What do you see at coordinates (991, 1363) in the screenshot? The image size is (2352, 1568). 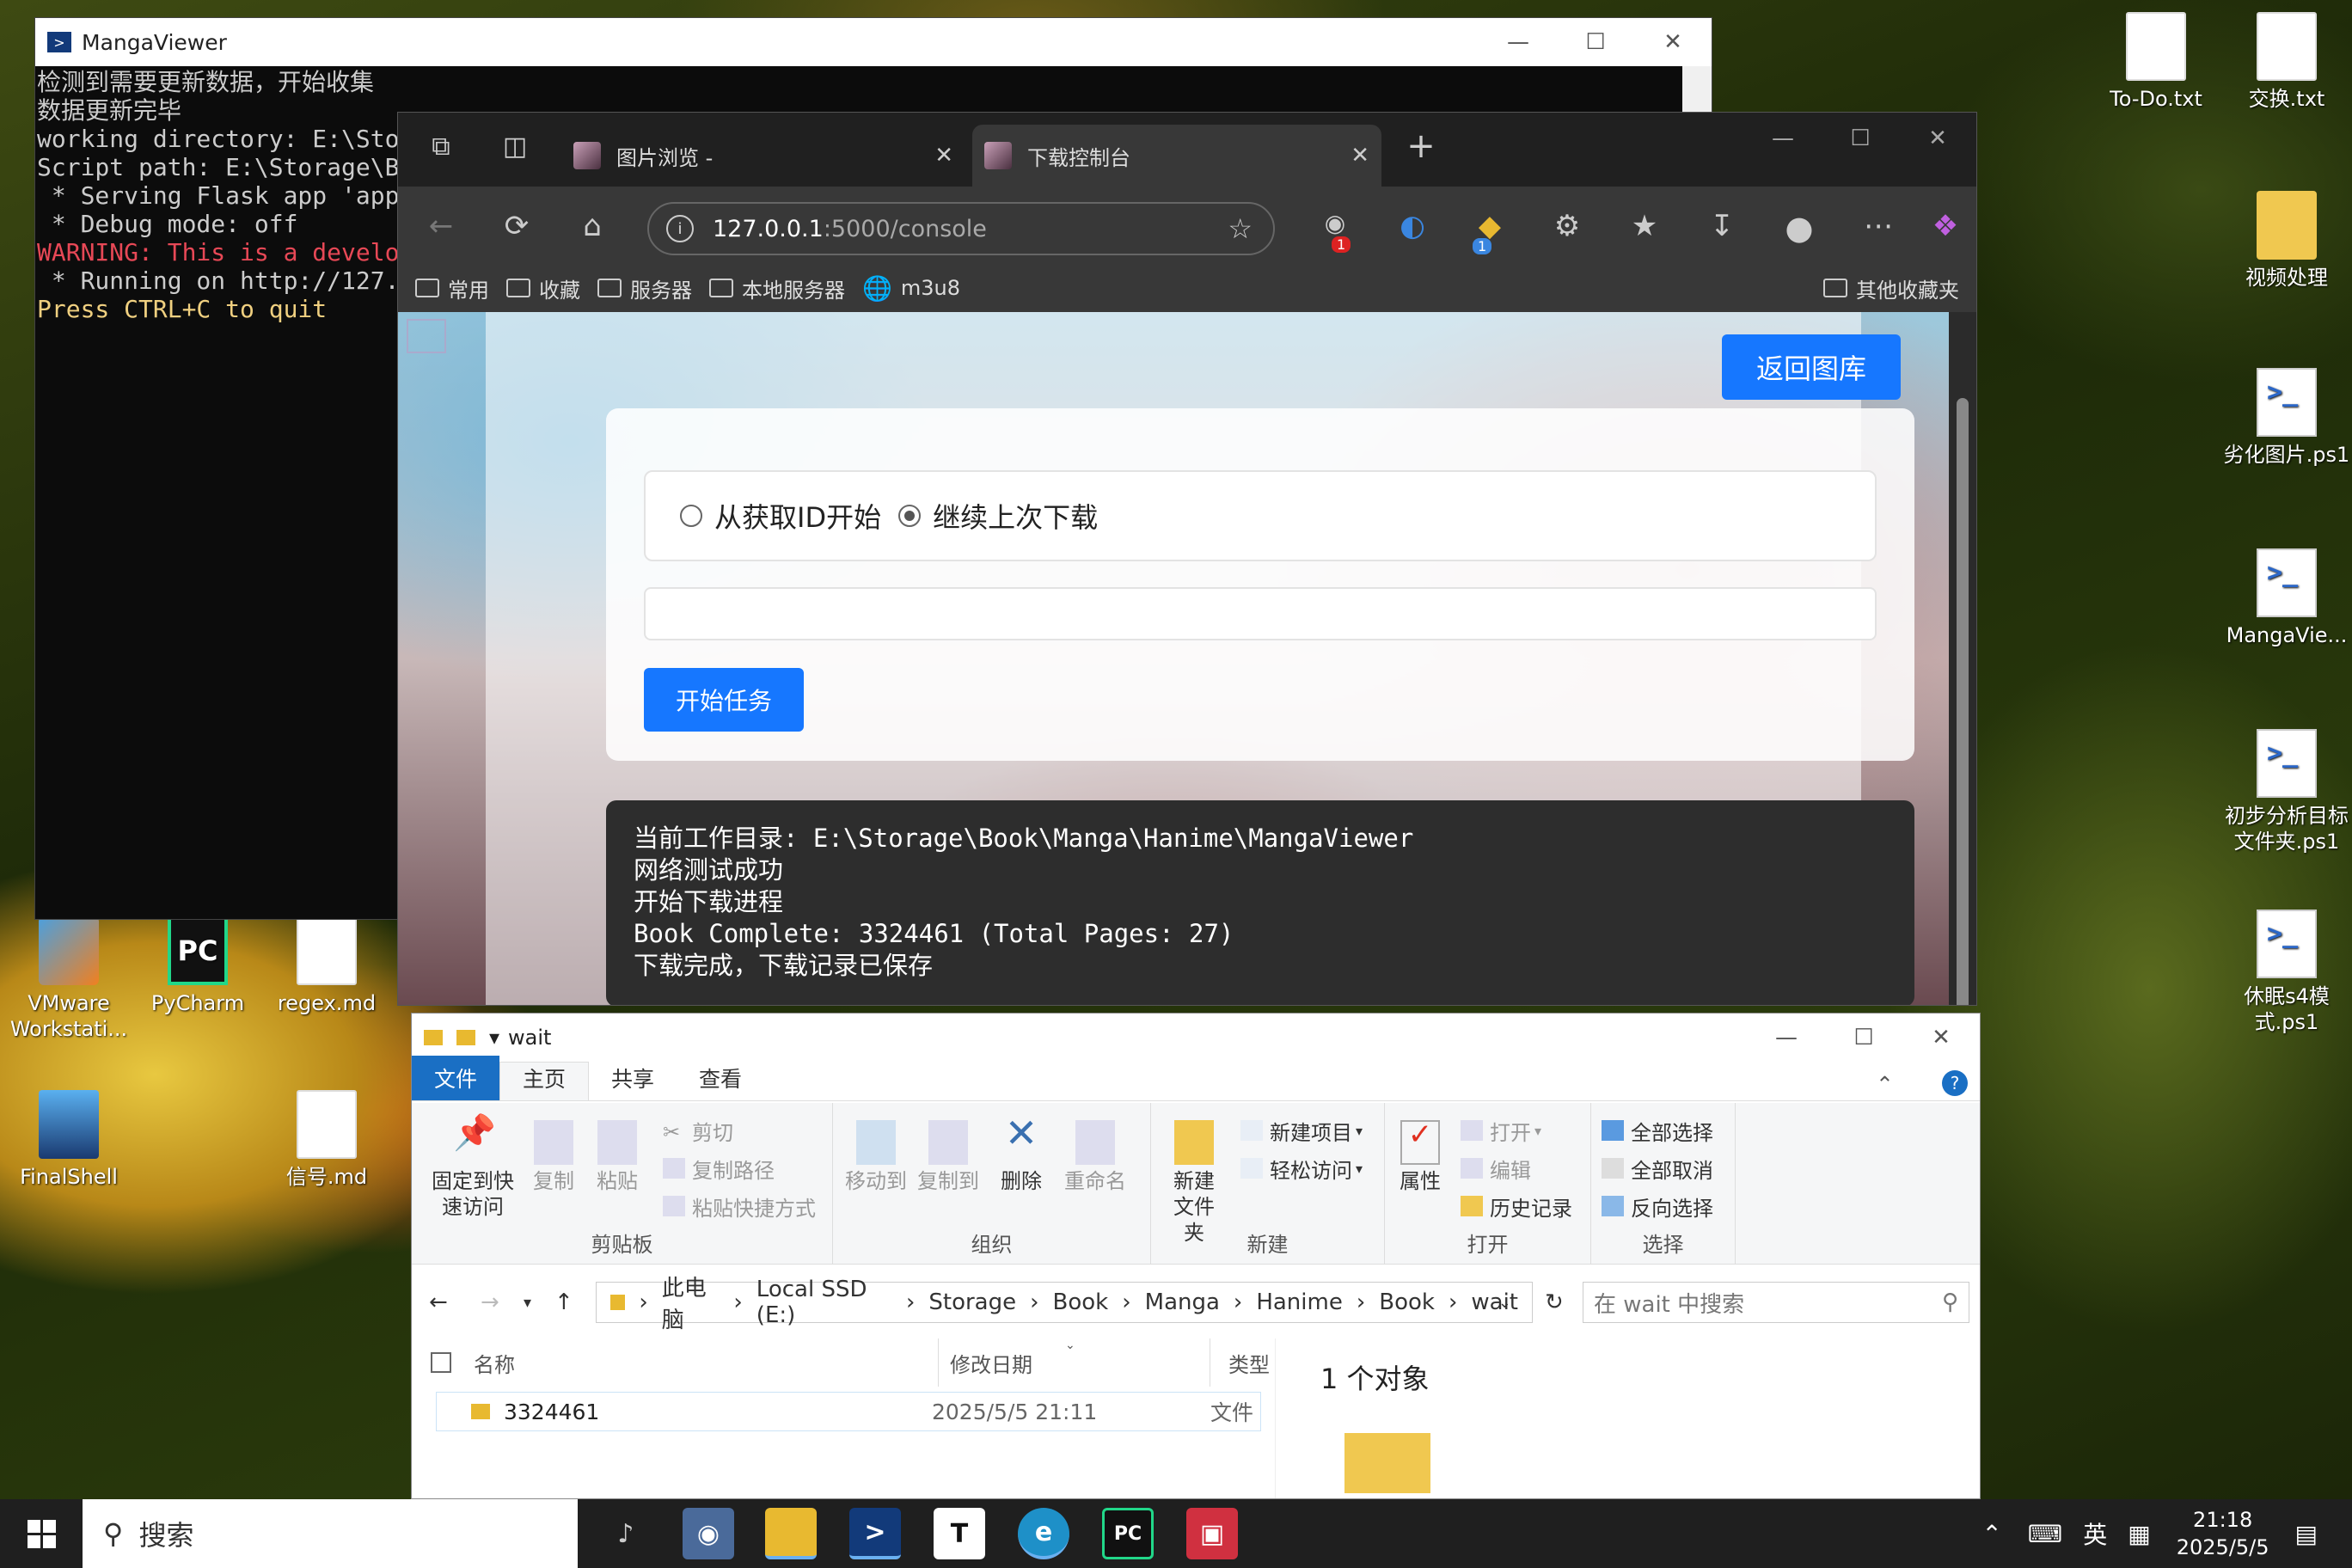 I see `column-modified: 修改日期` at bounding box center [991, 1363].